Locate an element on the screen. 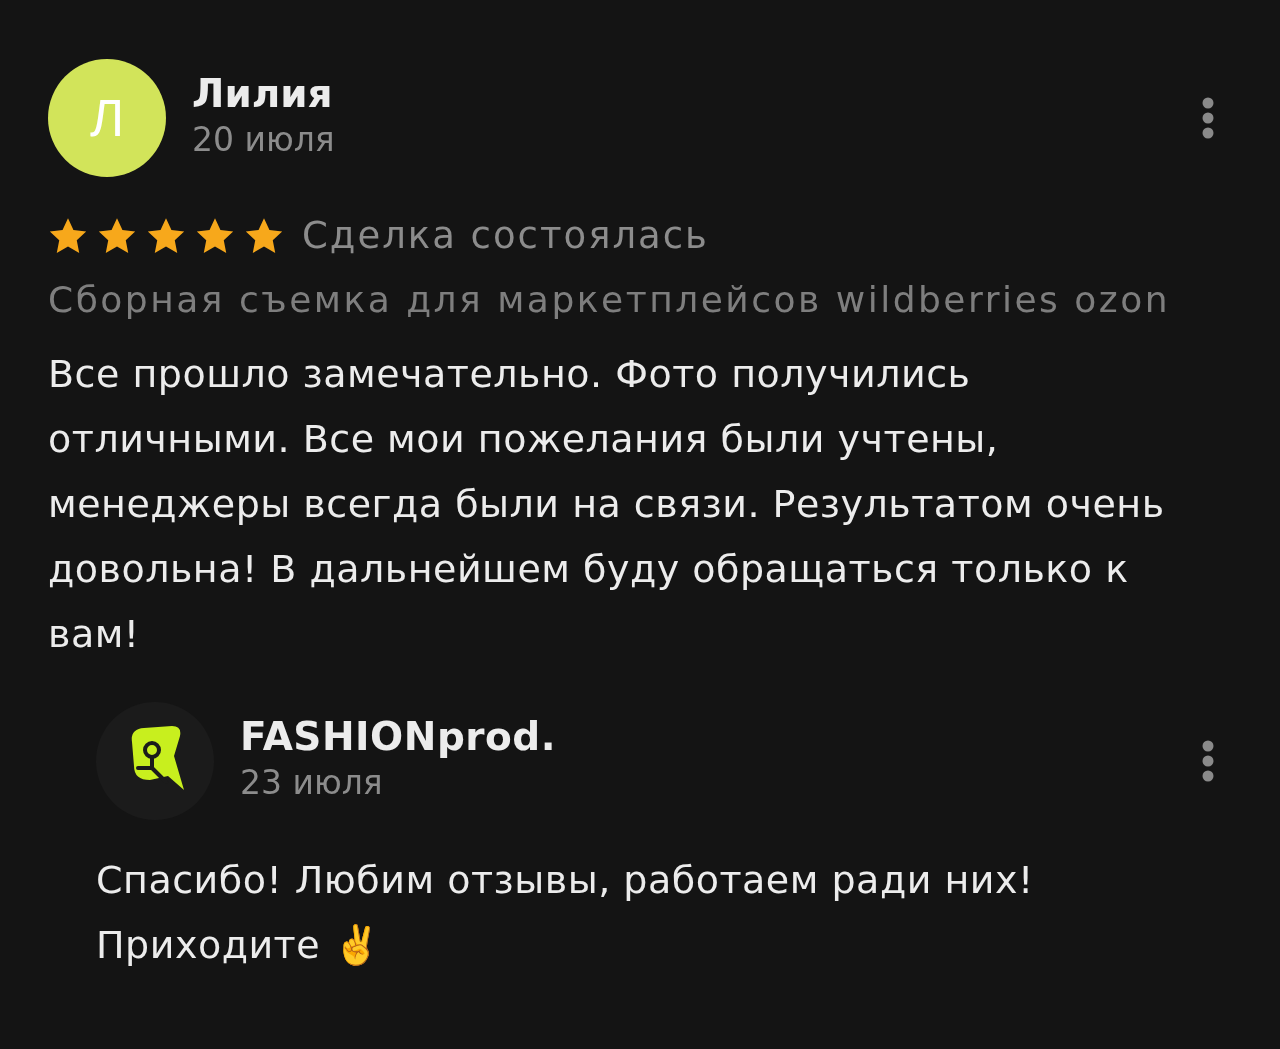 This screenshot has width=1280, height=1049. author-name: Лилия is located at coordinates (263, 94).